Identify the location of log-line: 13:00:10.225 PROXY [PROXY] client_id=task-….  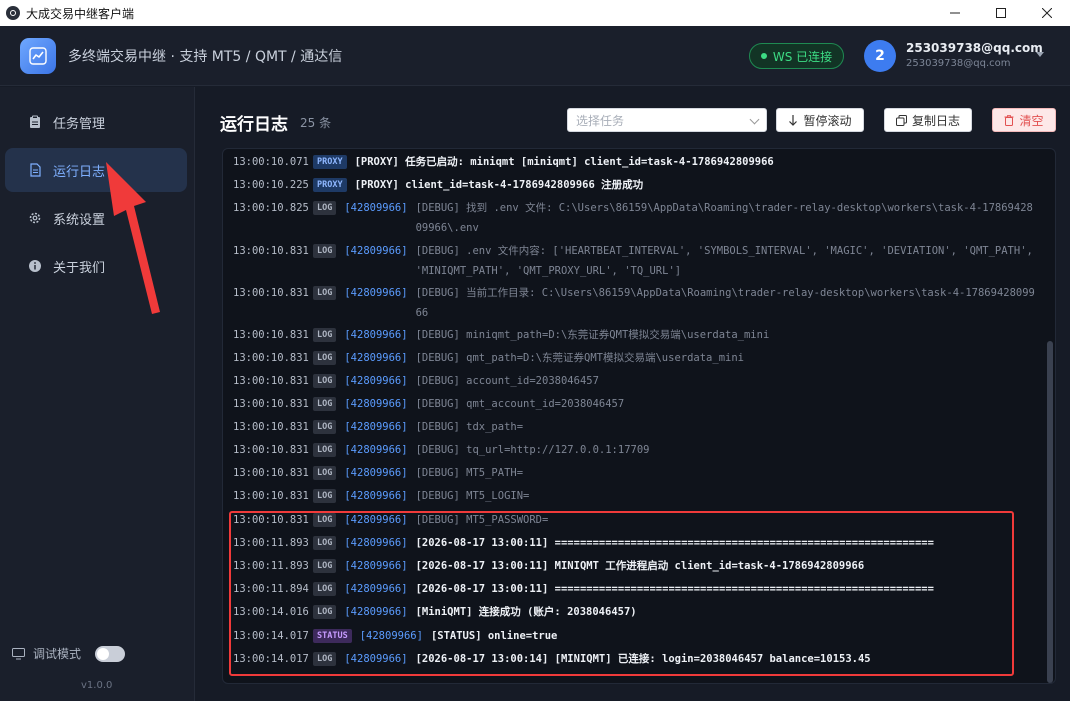
(636, 185).